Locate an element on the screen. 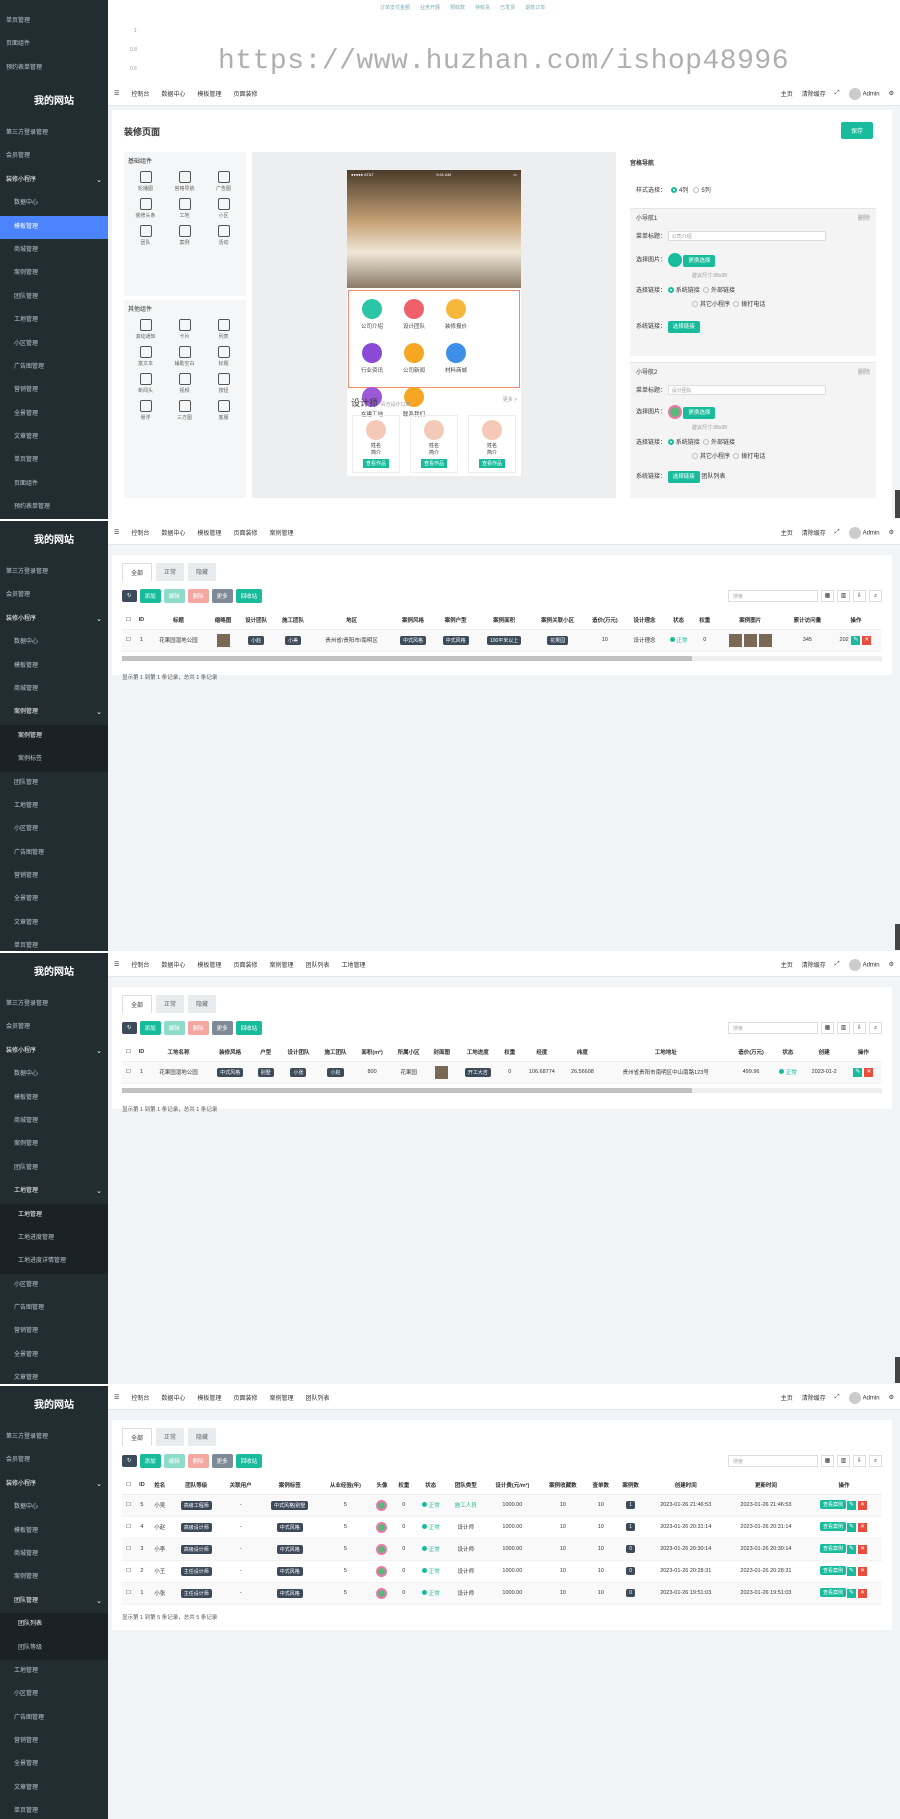  nav-item: 材料商城 is located at coordinates (456, 365).